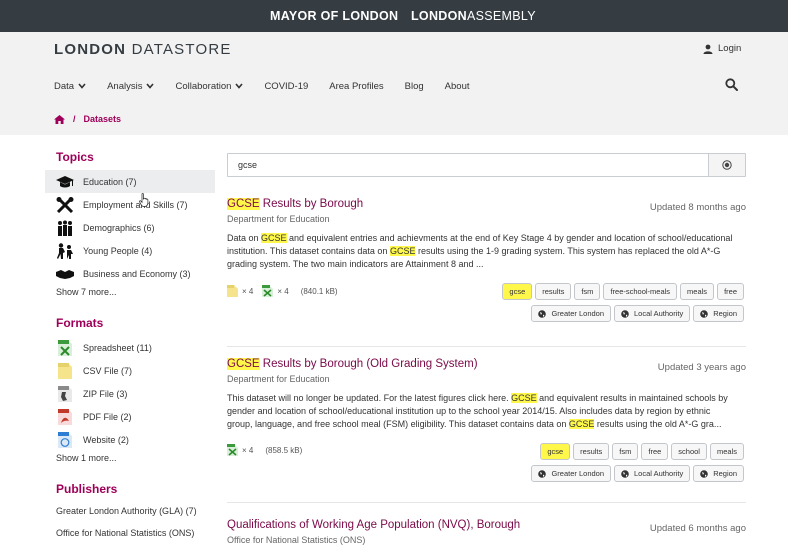 The image size is (788, 552). Describe the element at coordinates (334, 16) in the screenshot. I see `mayor-of-london-link: MAYOR OF LONDON` at that location.